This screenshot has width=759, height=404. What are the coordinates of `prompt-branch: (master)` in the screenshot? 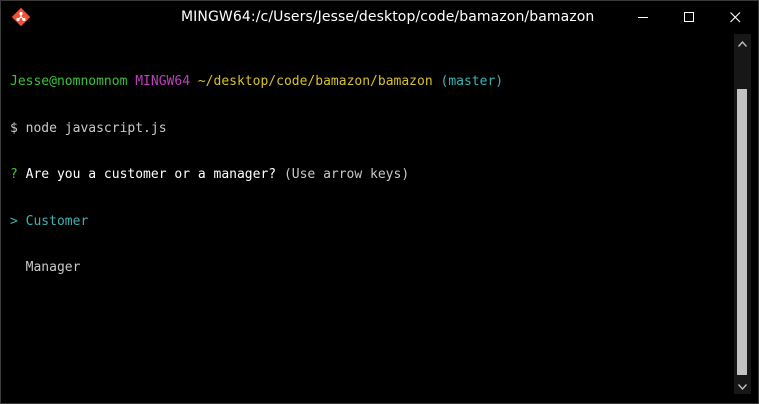 It's located at (472, 81).